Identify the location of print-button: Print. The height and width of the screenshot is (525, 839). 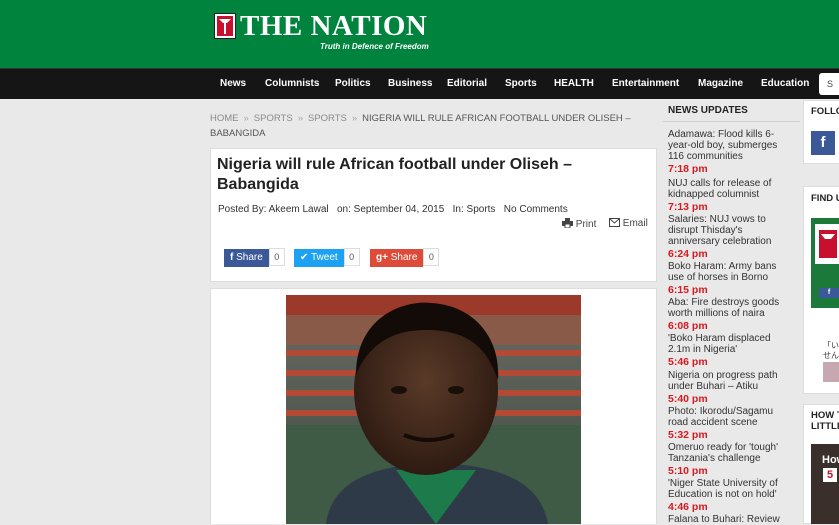
(579, 224).